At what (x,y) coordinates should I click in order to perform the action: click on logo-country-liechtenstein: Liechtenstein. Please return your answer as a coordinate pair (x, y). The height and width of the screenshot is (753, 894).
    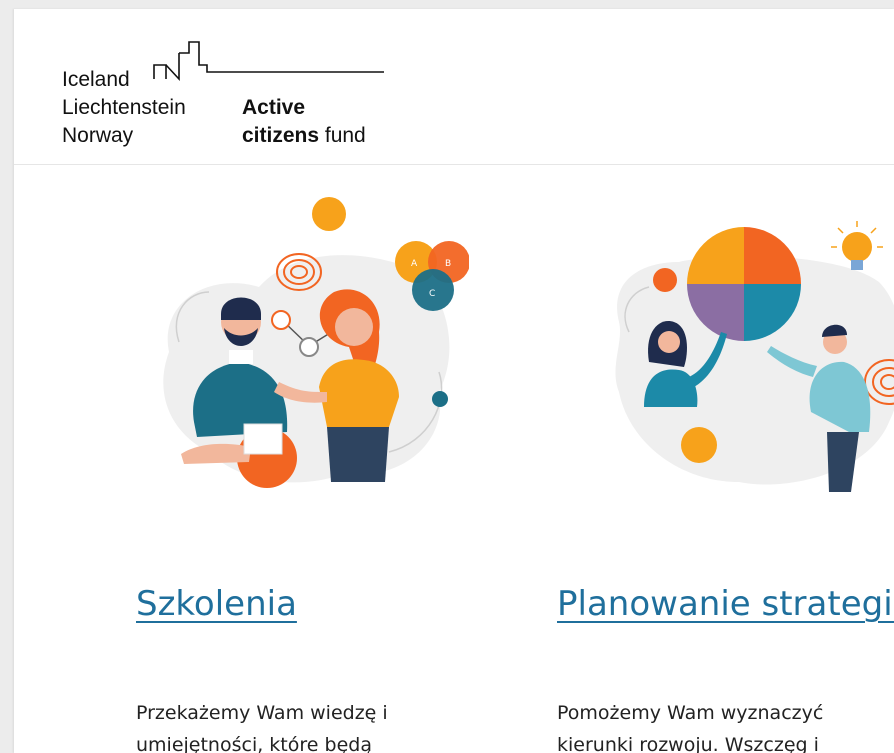
    Looking at the image, I should click on (124, 107).